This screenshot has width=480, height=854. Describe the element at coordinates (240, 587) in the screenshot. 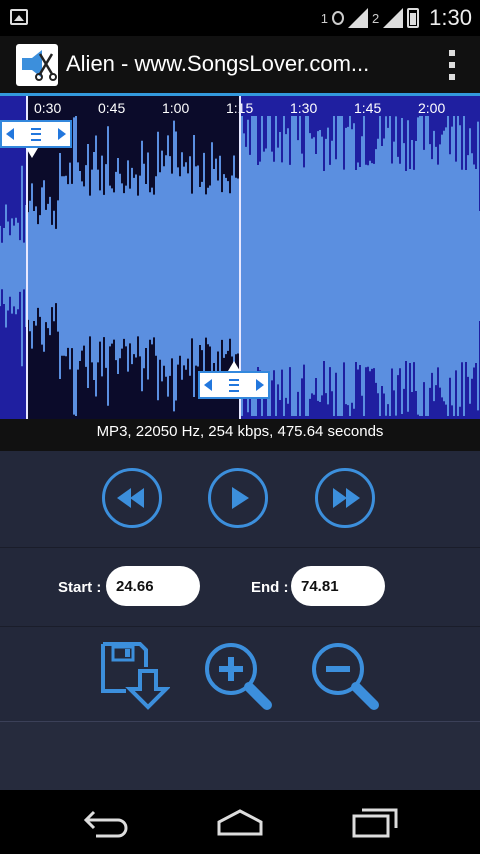

I see `range-fields: Start : End :` at that location.